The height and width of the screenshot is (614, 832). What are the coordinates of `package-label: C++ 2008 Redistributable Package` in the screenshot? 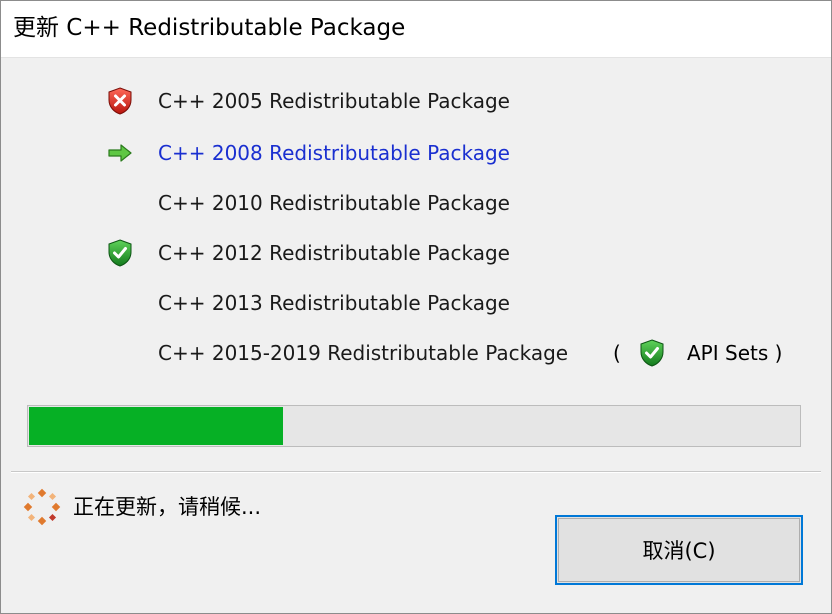 It's located at (334, 153).